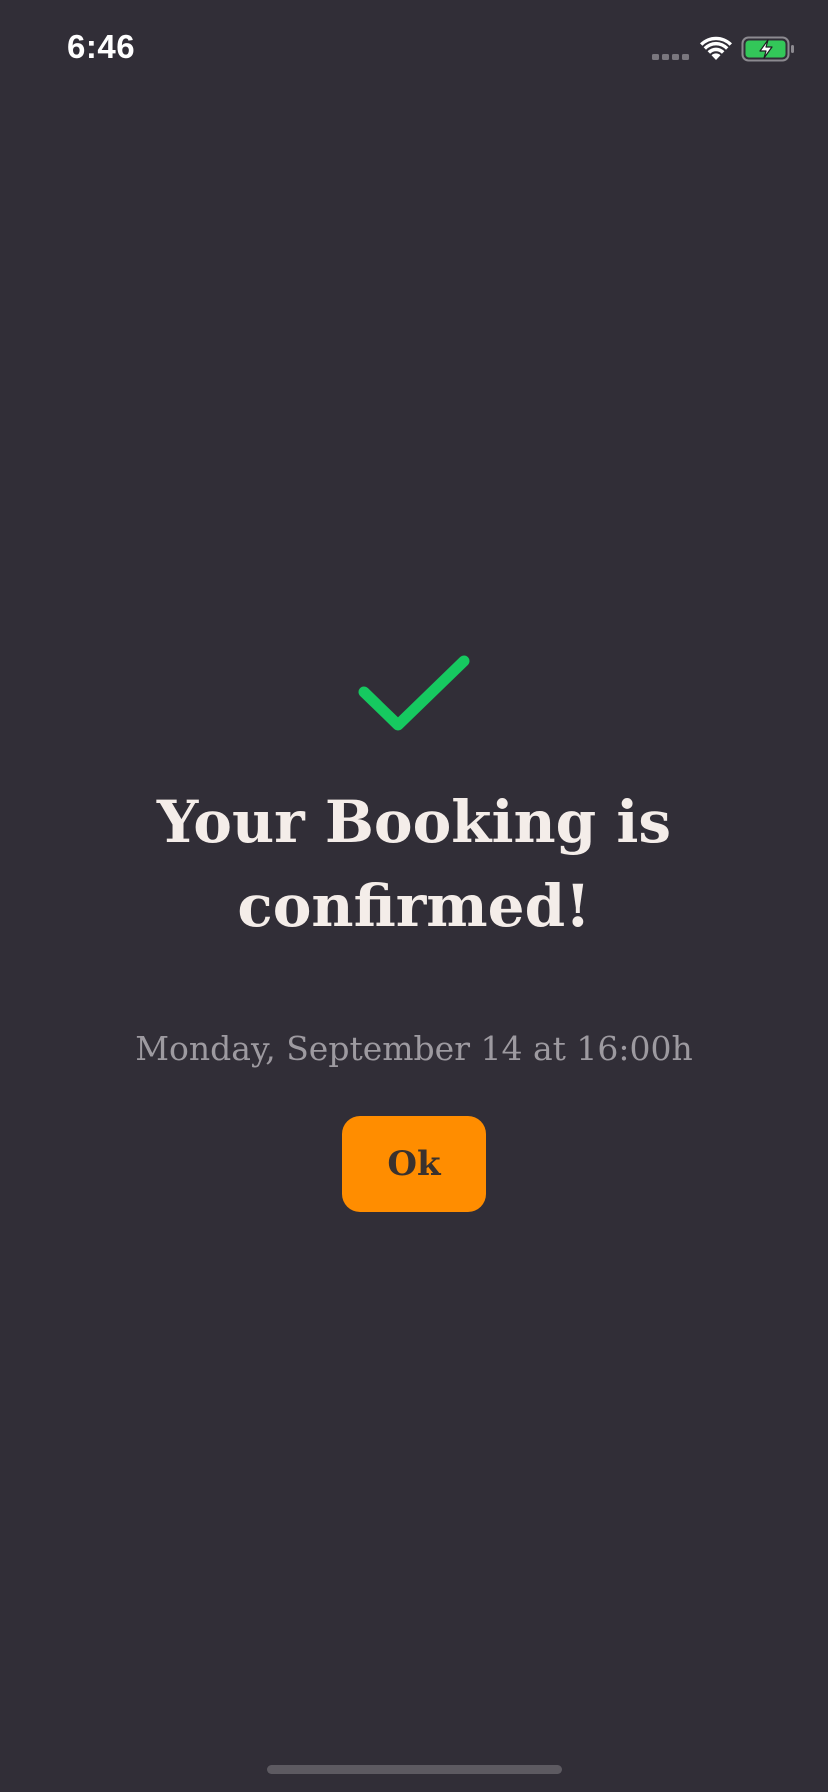  Describe the element at coordinates (716, 48) in the screenshot. I see `wifi-icon` at that location.